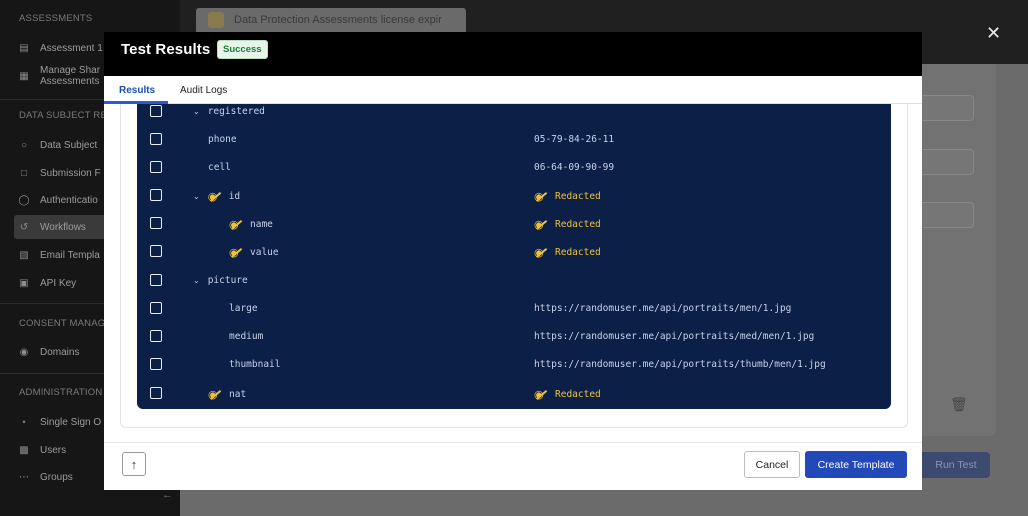  Describe the element at coordinates (134, 464) in the screenshot. I see `scroll-to-top-button: ↑` at that location.